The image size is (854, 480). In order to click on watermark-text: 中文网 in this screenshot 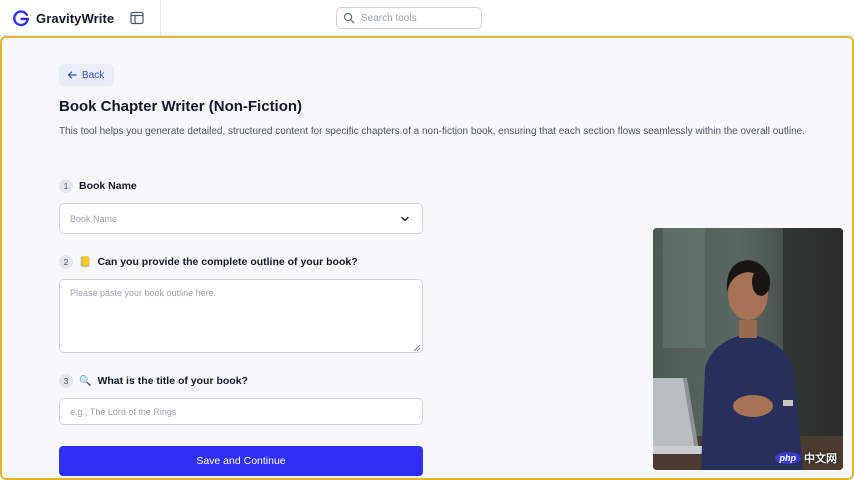, I will do `click(820, 459)`.